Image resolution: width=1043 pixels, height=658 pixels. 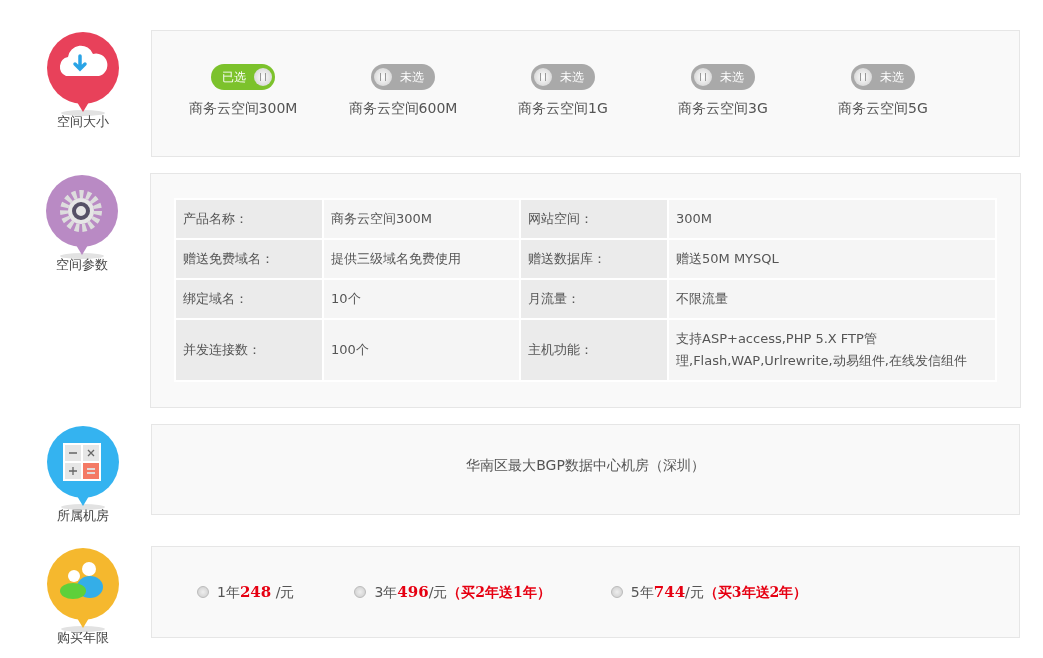 I want to click on table-cell: 主机功能：, so click(x=594, y=350).